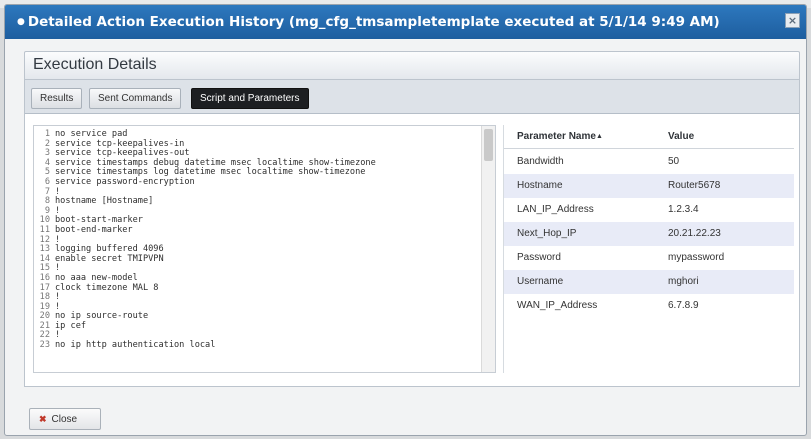 The height and width of the screenshot is (439, 811). Describe the element at coordinates (649, 258) in the screenshot. I see `table-row: Password mypassword` at that location.